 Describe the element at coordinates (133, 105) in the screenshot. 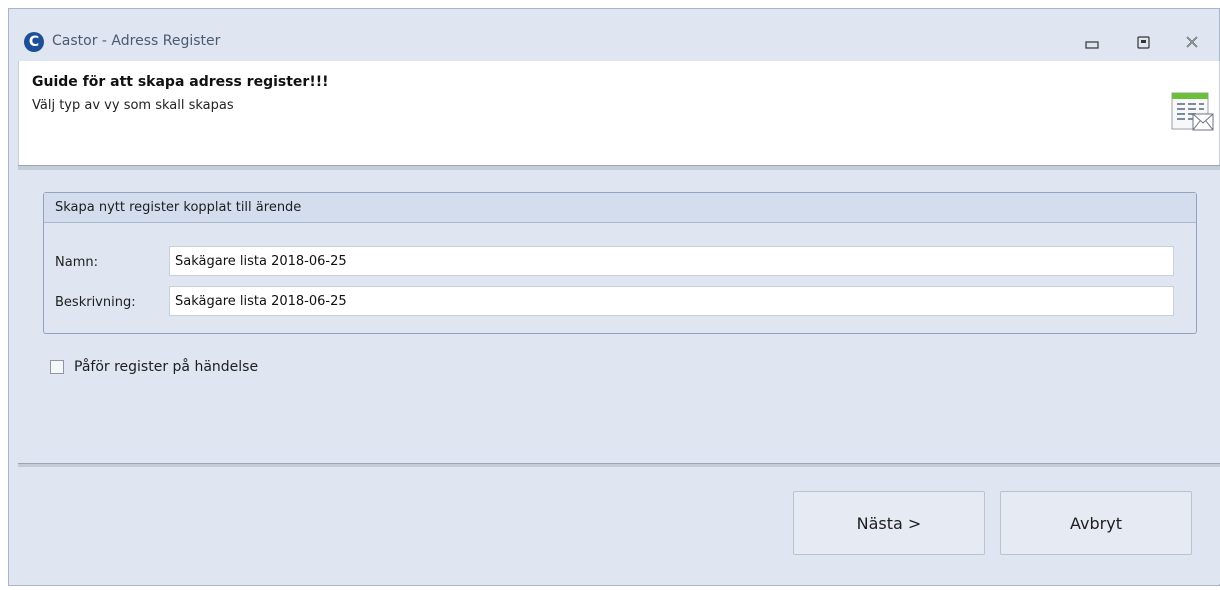

I see `wizard-subtitle: Välj typ av vy som skall skapas` at that location.